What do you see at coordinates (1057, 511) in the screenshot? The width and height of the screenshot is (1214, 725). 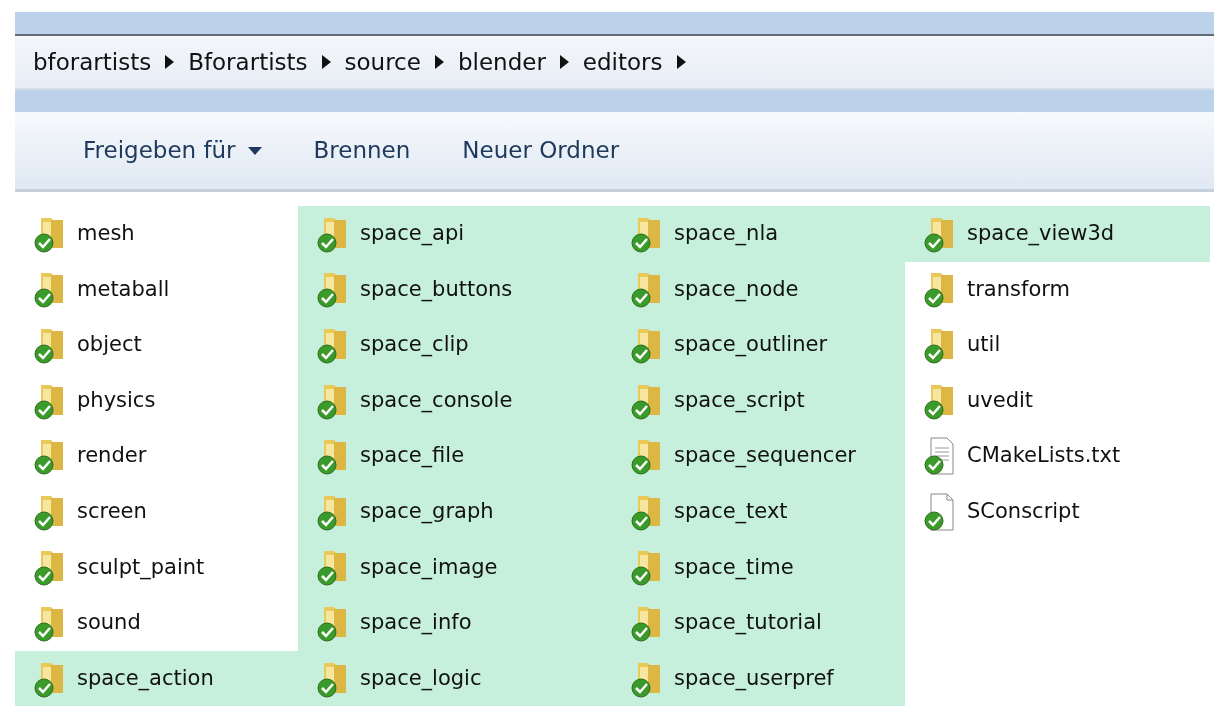 I see `file-item: SConscript` at bounding box center [1057, 511].